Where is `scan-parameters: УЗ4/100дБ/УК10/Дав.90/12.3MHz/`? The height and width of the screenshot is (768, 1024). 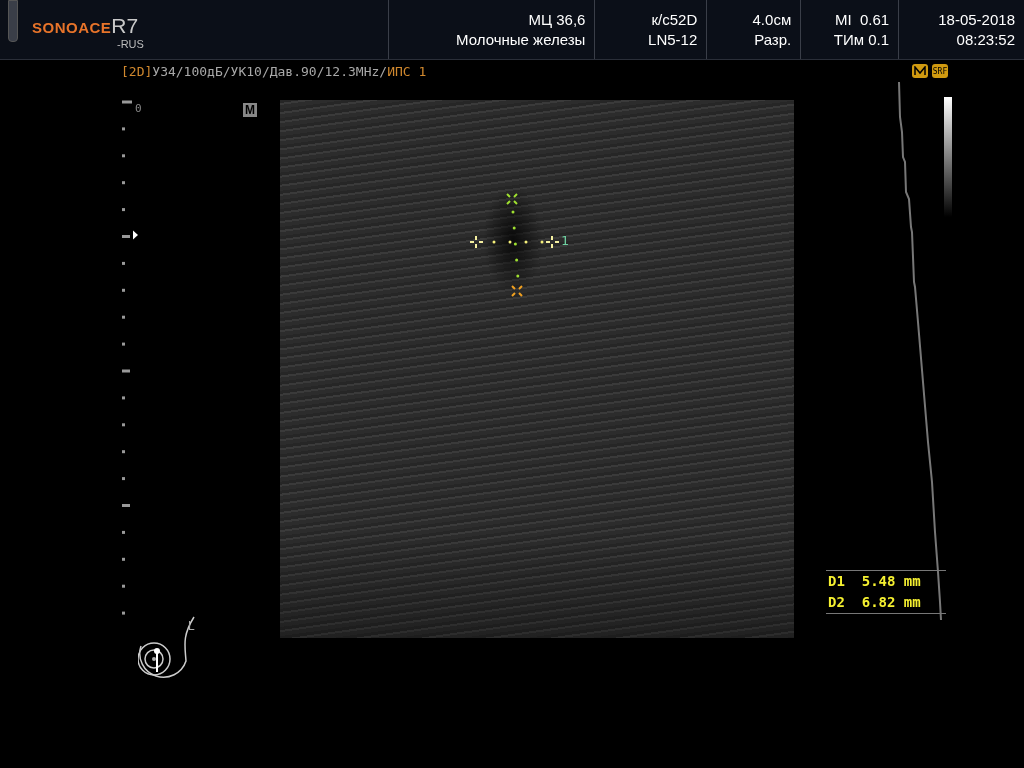 scan-parameters: УЗ4/100дБ/УК10/Дав.90/12.3MHz/ is located at coordinates (270, 71).